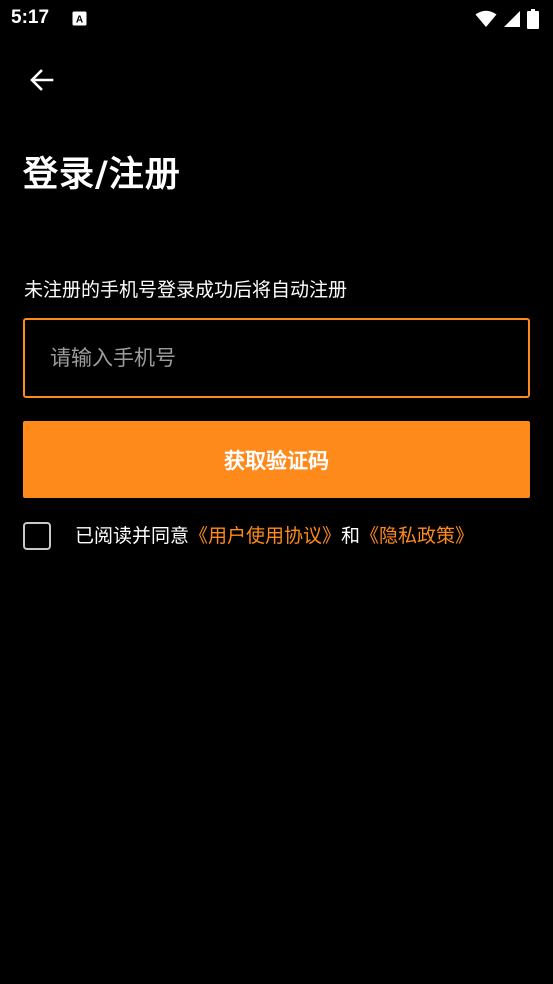 This screenshot has width=553, height=984. What do you see at coordinates (417, 536) in the screenshot?
I see `privacy-policy-link: 《隐私政策》` at bounding box center [417, 536].